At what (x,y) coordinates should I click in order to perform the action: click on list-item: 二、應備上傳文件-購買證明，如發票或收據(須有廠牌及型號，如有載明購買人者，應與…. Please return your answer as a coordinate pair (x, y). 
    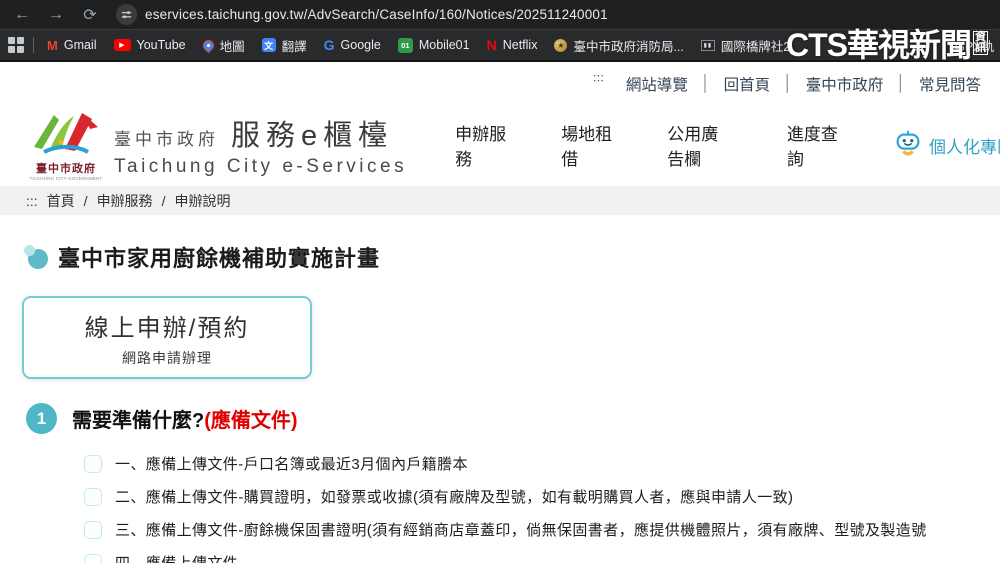
    Looking at the image, I should click on (505, 496).